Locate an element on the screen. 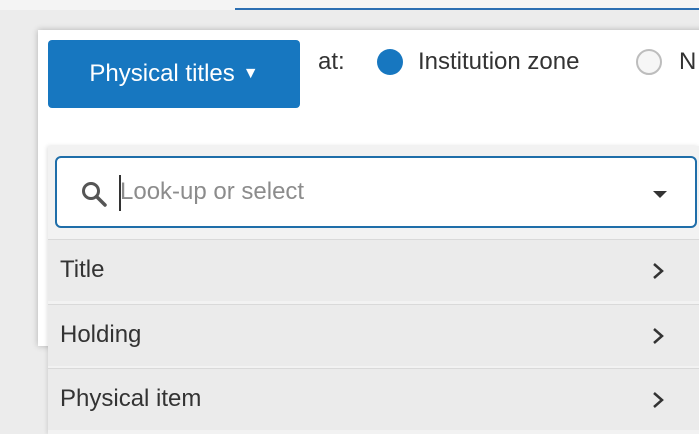 The image size is (699, 434). menu-item-label: Holding is located at coordinates (101, 334).